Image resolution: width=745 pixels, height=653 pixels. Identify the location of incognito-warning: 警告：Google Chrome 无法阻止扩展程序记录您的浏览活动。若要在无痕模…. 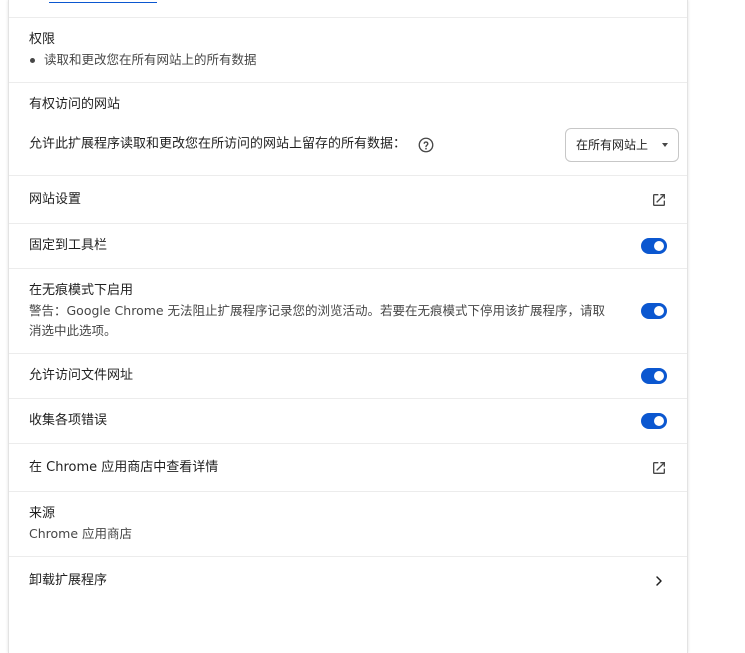
(317, 320).